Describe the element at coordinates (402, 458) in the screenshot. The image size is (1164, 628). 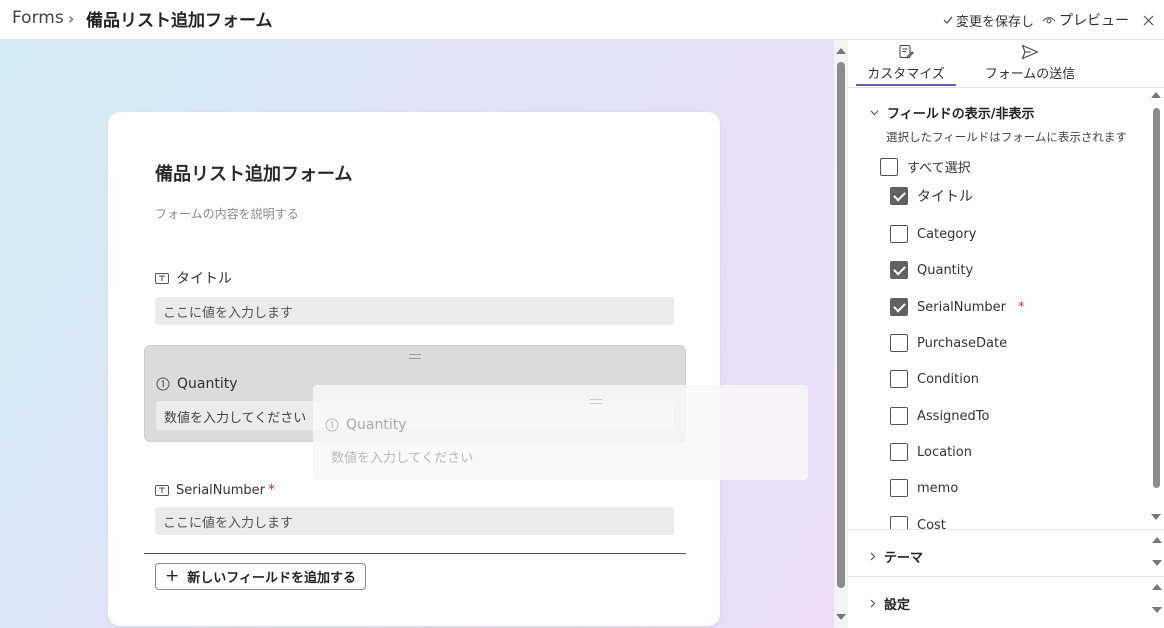
I see `ghost-placeholder: 数値を入力してください` at that location.